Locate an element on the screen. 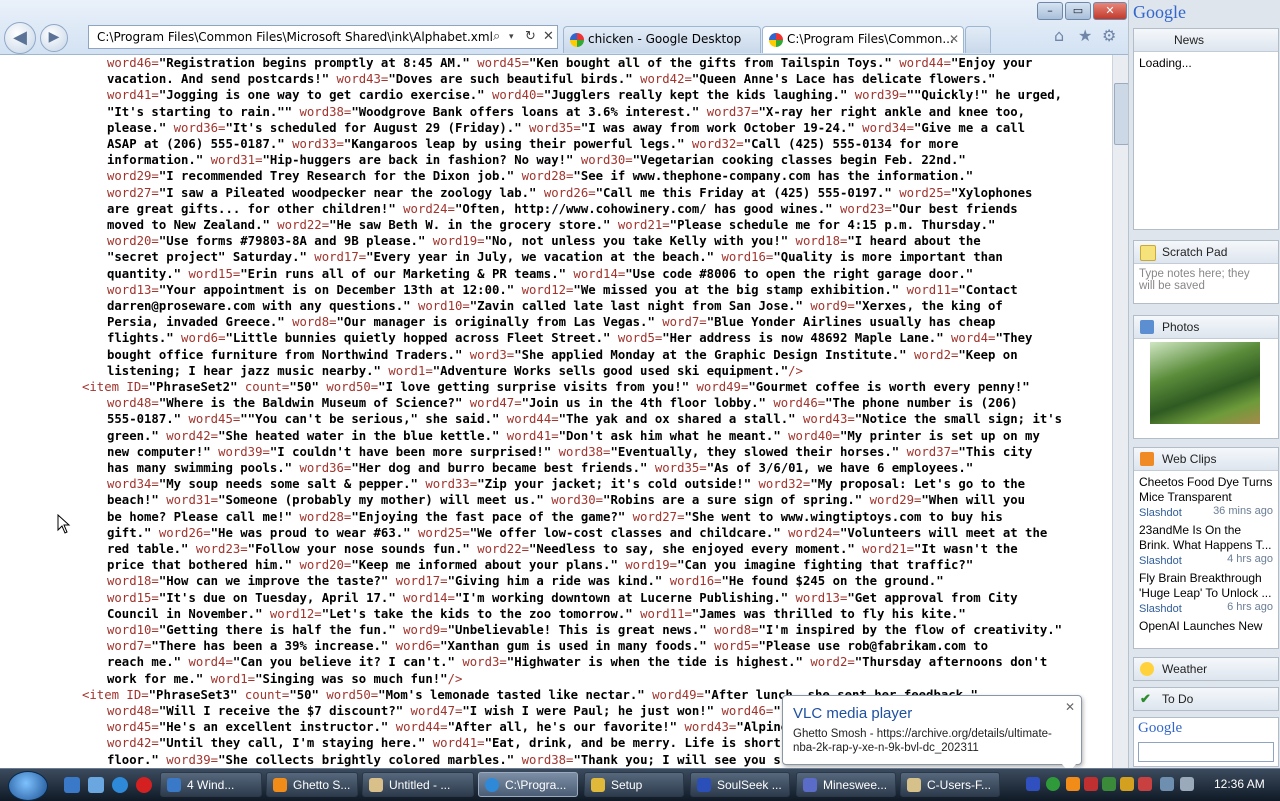 The width and height of the screenshot is (1280, 801). xml-attribute-value: "Her address is now 48692 Maple Lane." is located at coordinates (807, 338).